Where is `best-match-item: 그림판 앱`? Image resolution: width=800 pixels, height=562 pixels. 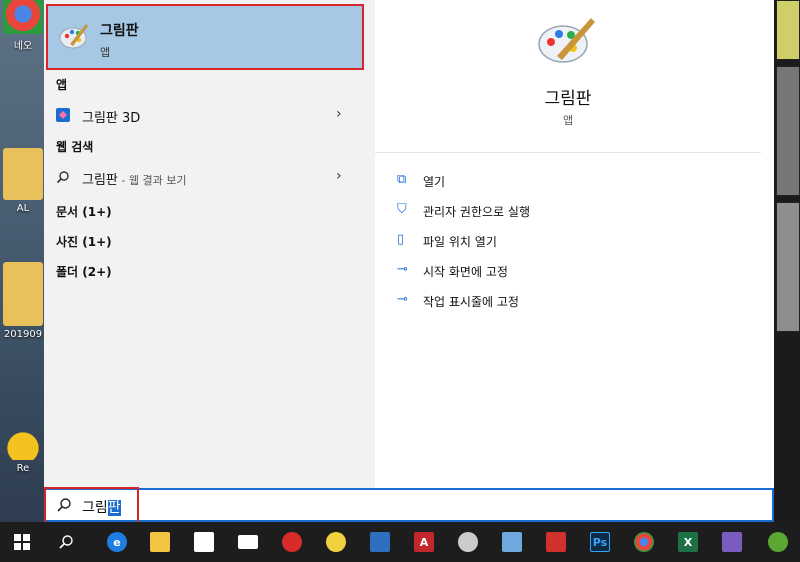 best-match-item: 그림판 앱 is located at coordinates (205, 37).